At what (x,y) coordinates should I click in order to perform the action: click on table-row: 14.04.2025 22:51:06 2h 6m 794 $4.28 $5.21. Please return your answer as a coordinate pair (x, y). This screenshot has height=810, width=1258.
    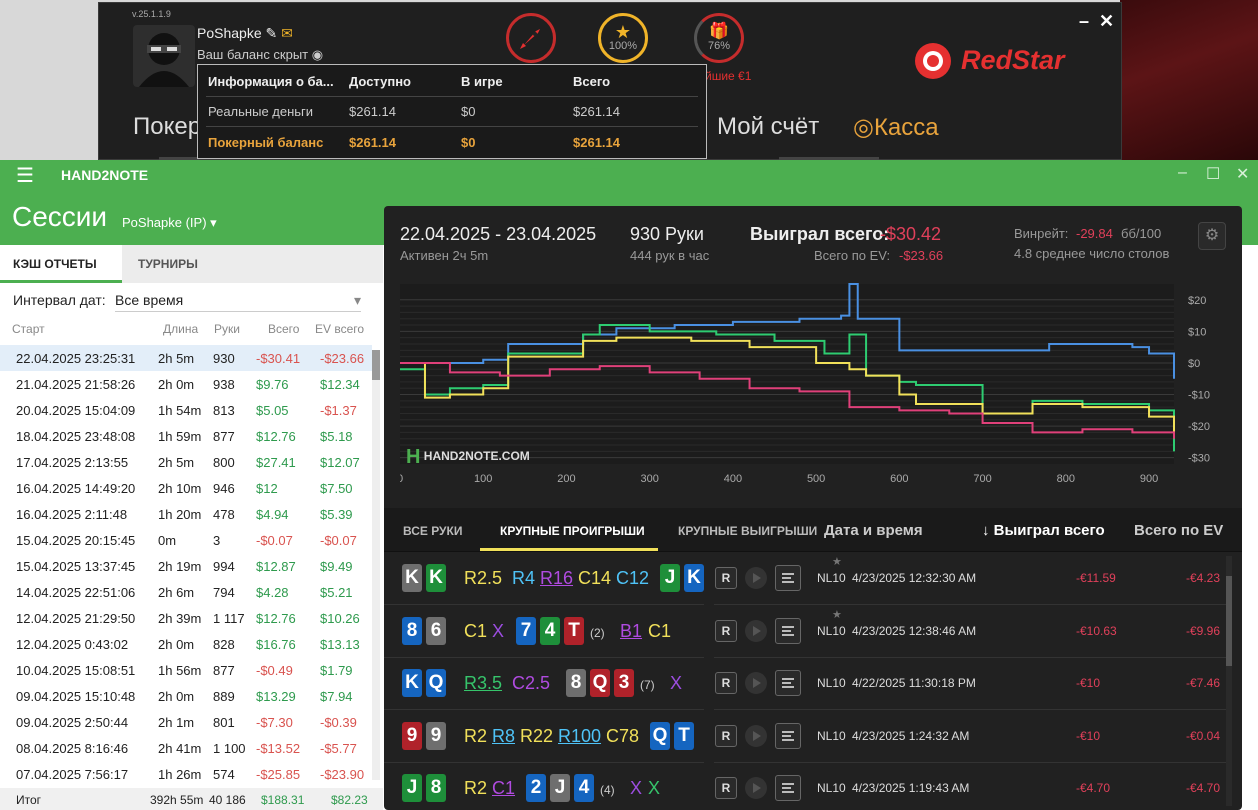
    Looking at the image, I should click on (186, 592).